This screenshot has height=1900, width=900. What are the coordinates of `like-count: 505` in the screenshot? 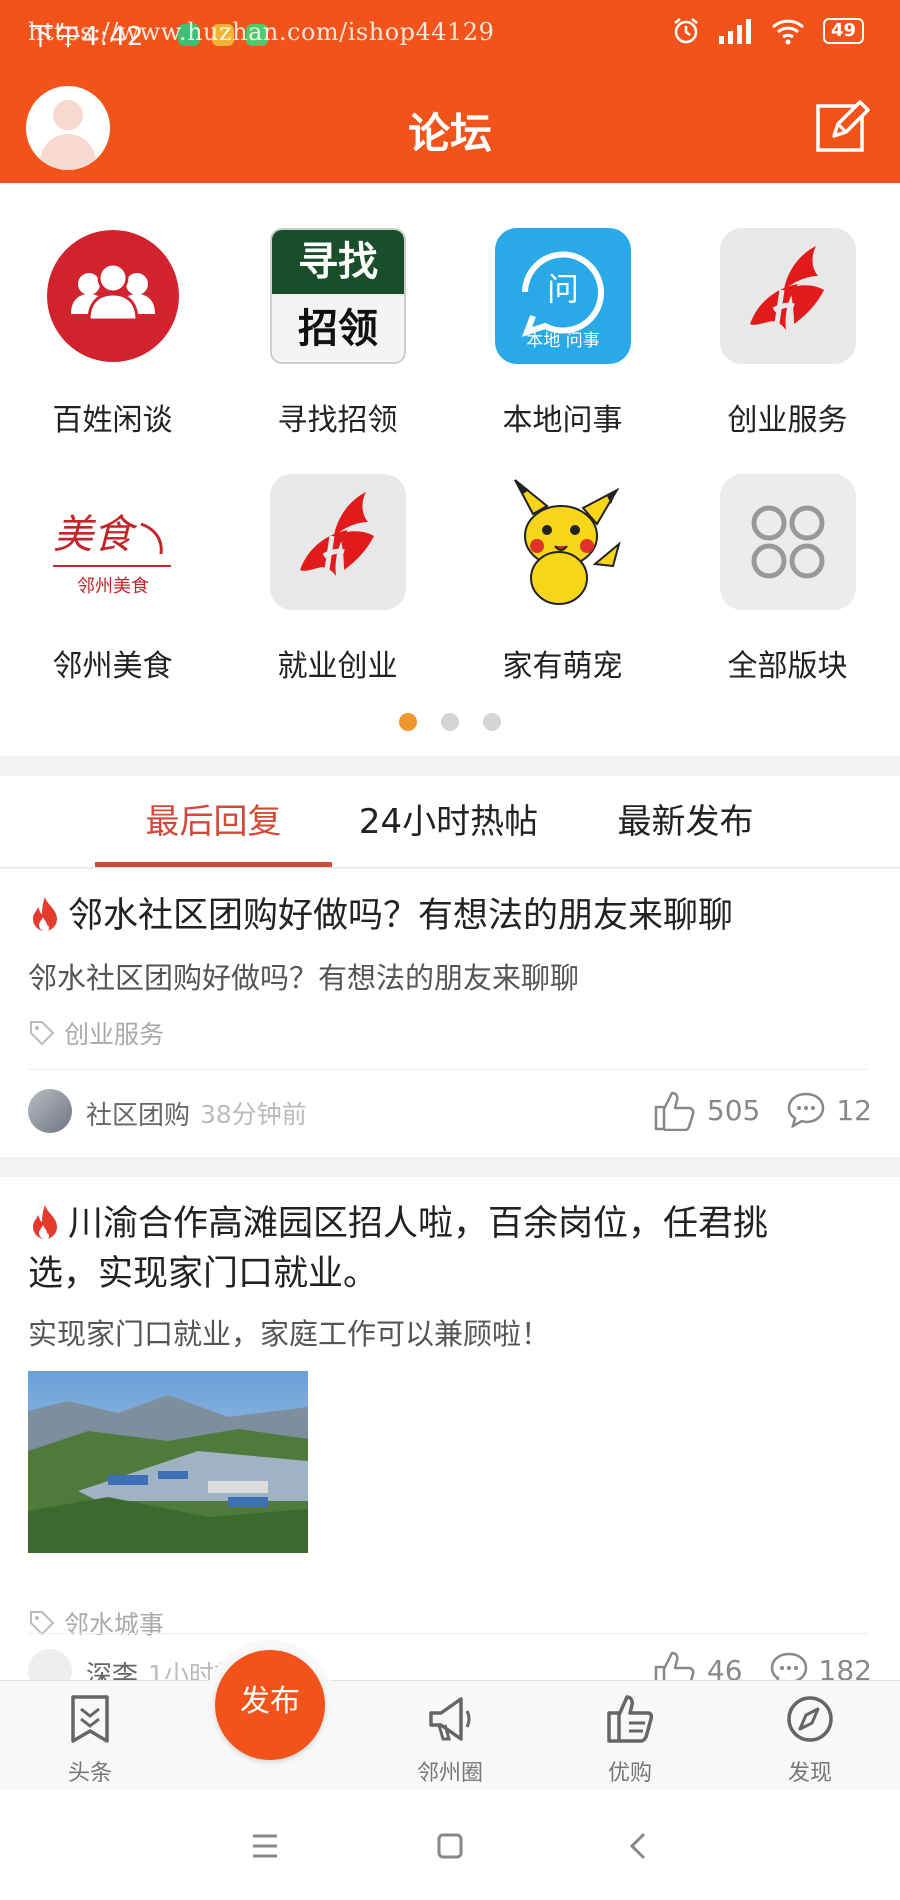 It's located at (733, 1110).